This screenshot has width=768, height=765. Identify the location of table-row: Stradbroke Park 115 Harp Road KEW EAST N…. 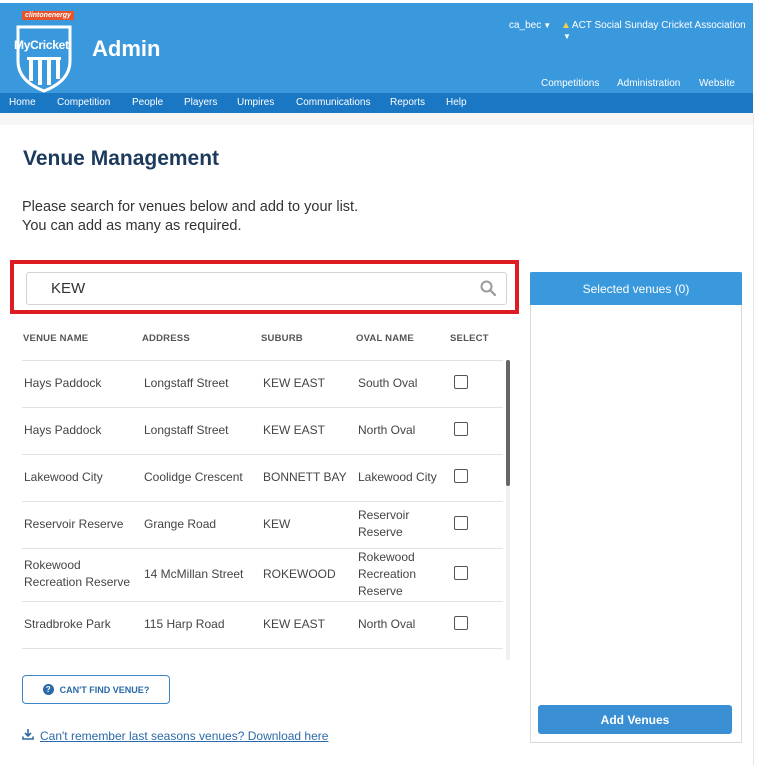
(262, 625).